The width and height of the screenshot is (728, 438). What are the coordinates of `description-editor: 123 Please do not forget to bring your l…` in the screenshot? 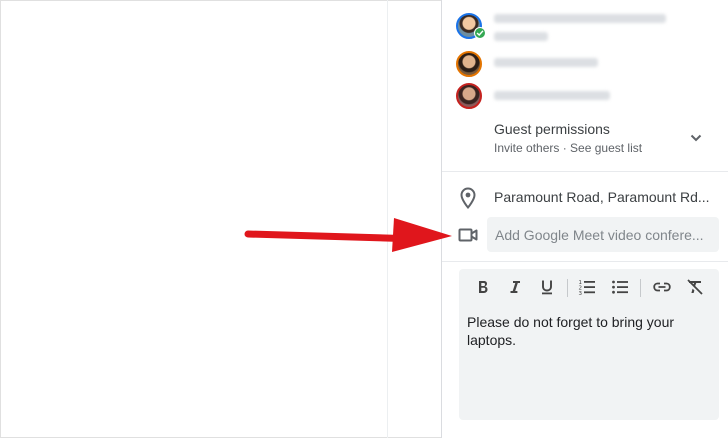 It's located at (589, 344).